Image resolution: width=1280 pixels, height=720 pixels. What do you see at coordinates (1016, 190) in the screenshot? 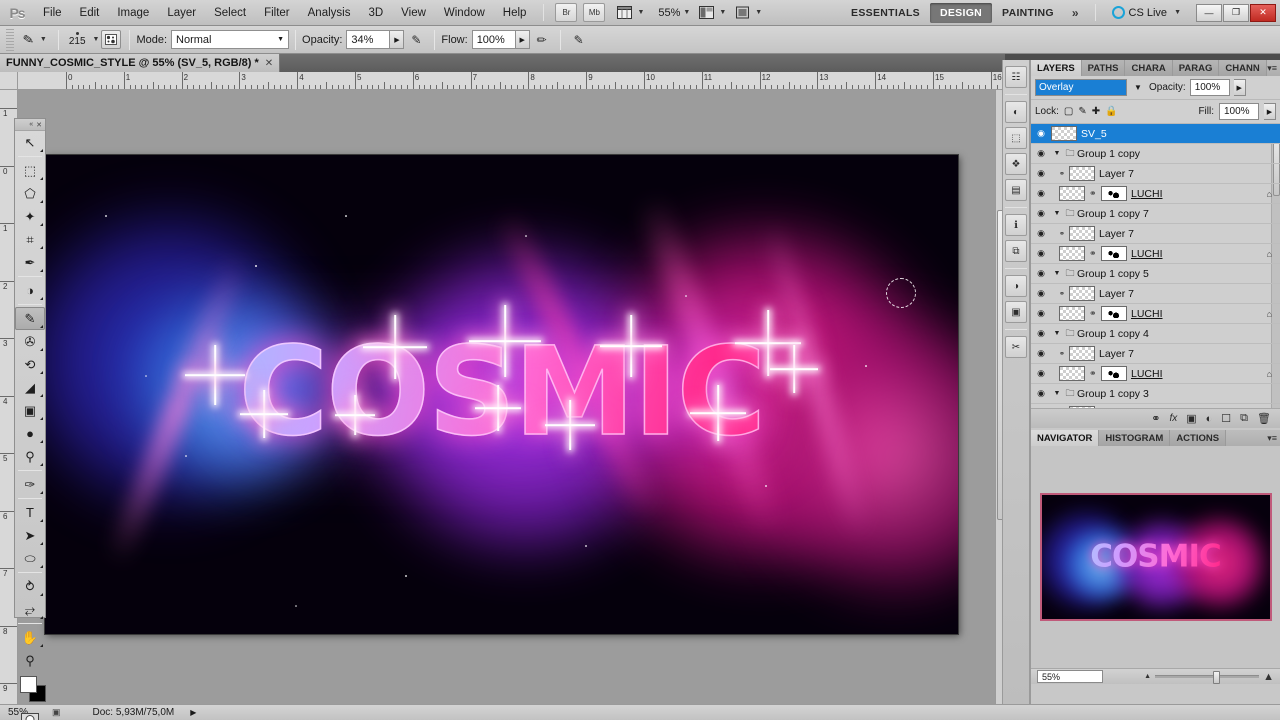
I see `styles-panel-icon: ▤` at bounding box center [1016, 190].